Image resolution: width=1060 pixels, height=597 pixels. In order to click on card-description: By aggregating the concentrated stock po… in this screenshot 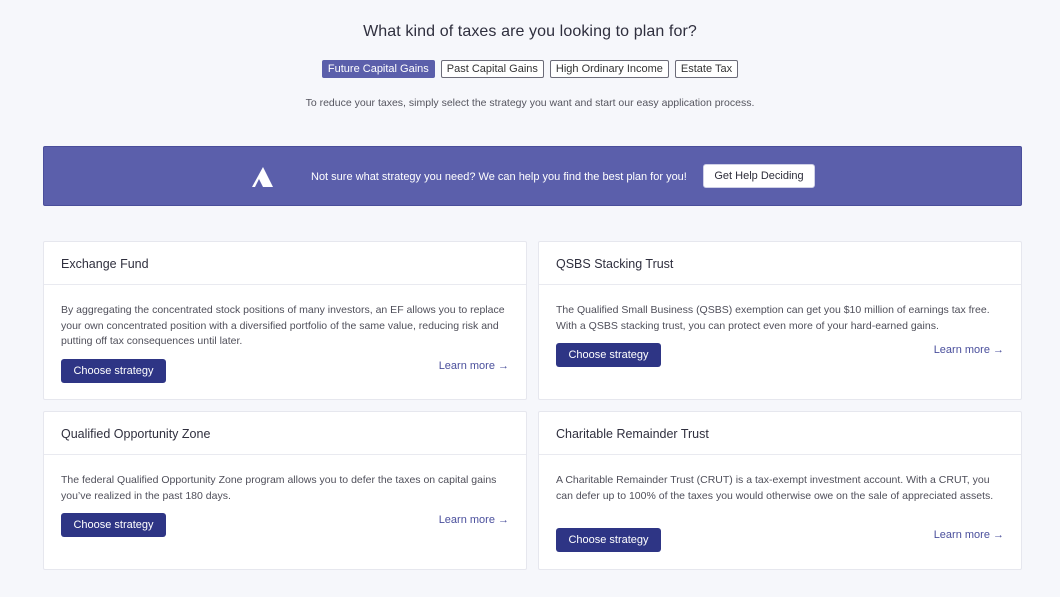, I will do `click(283, 325)`.